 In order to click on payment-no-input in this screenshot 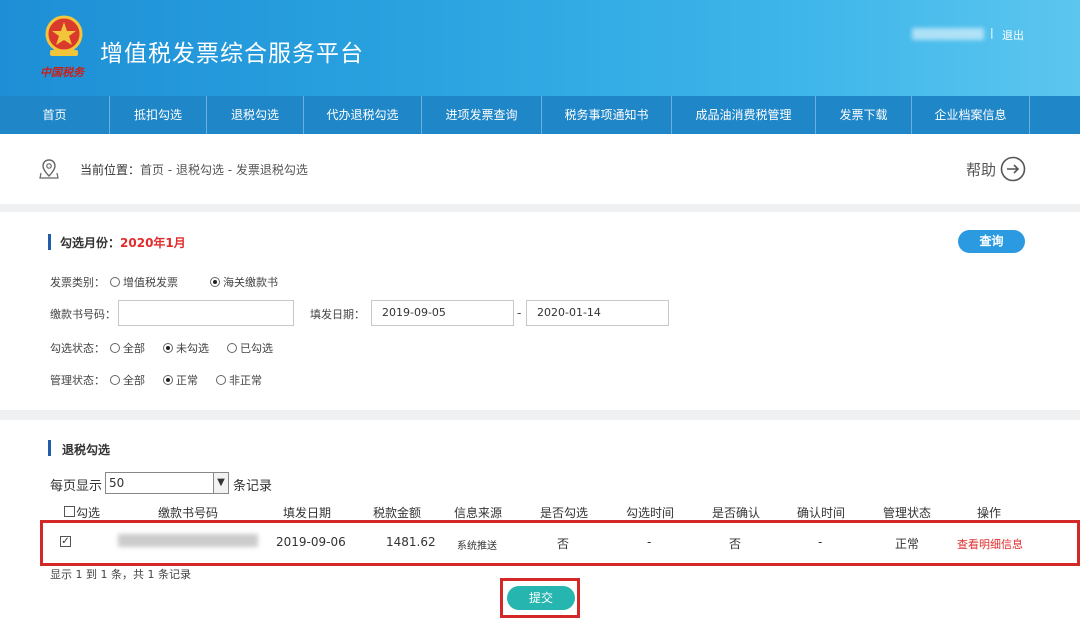, I will do `click(206, 313)`.